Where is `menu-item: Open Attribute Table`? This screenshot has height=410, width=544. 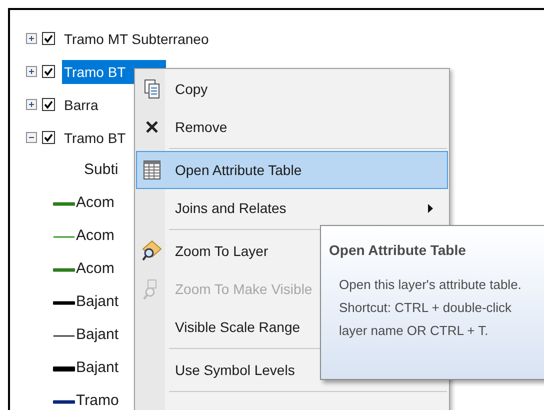
menu-item: Open Attribute Table is located at coordinates (292, 170).